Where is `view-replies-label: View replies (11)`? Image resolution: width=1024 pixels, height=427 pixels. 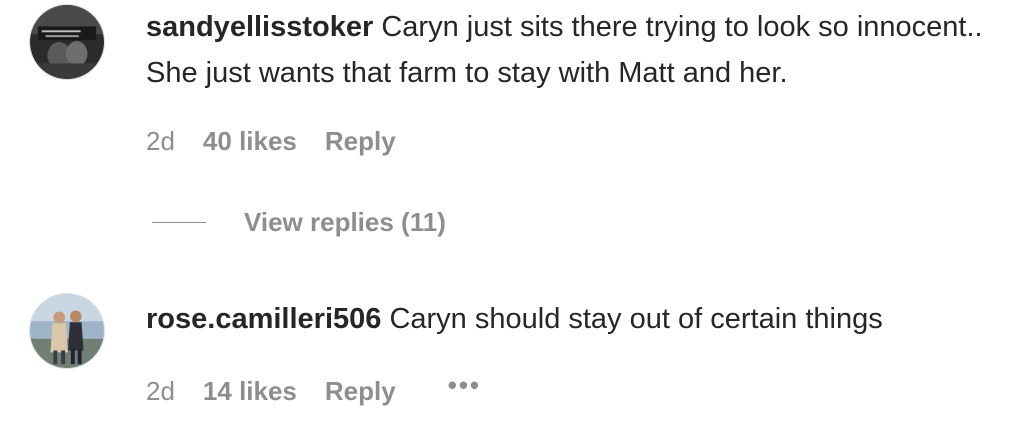 view-replies-label: View replies (11) is located at coordinates (345, 222).